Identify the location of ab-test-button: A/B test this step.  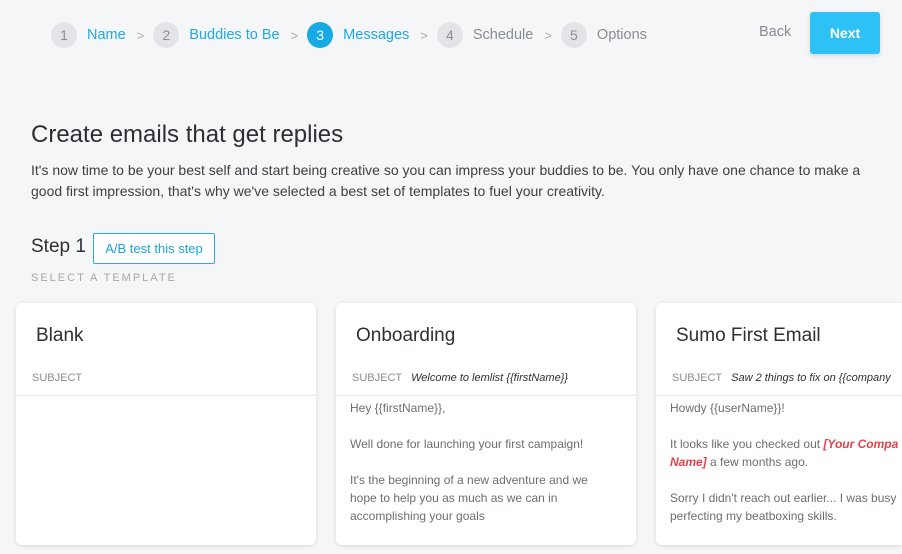
(154, 248).